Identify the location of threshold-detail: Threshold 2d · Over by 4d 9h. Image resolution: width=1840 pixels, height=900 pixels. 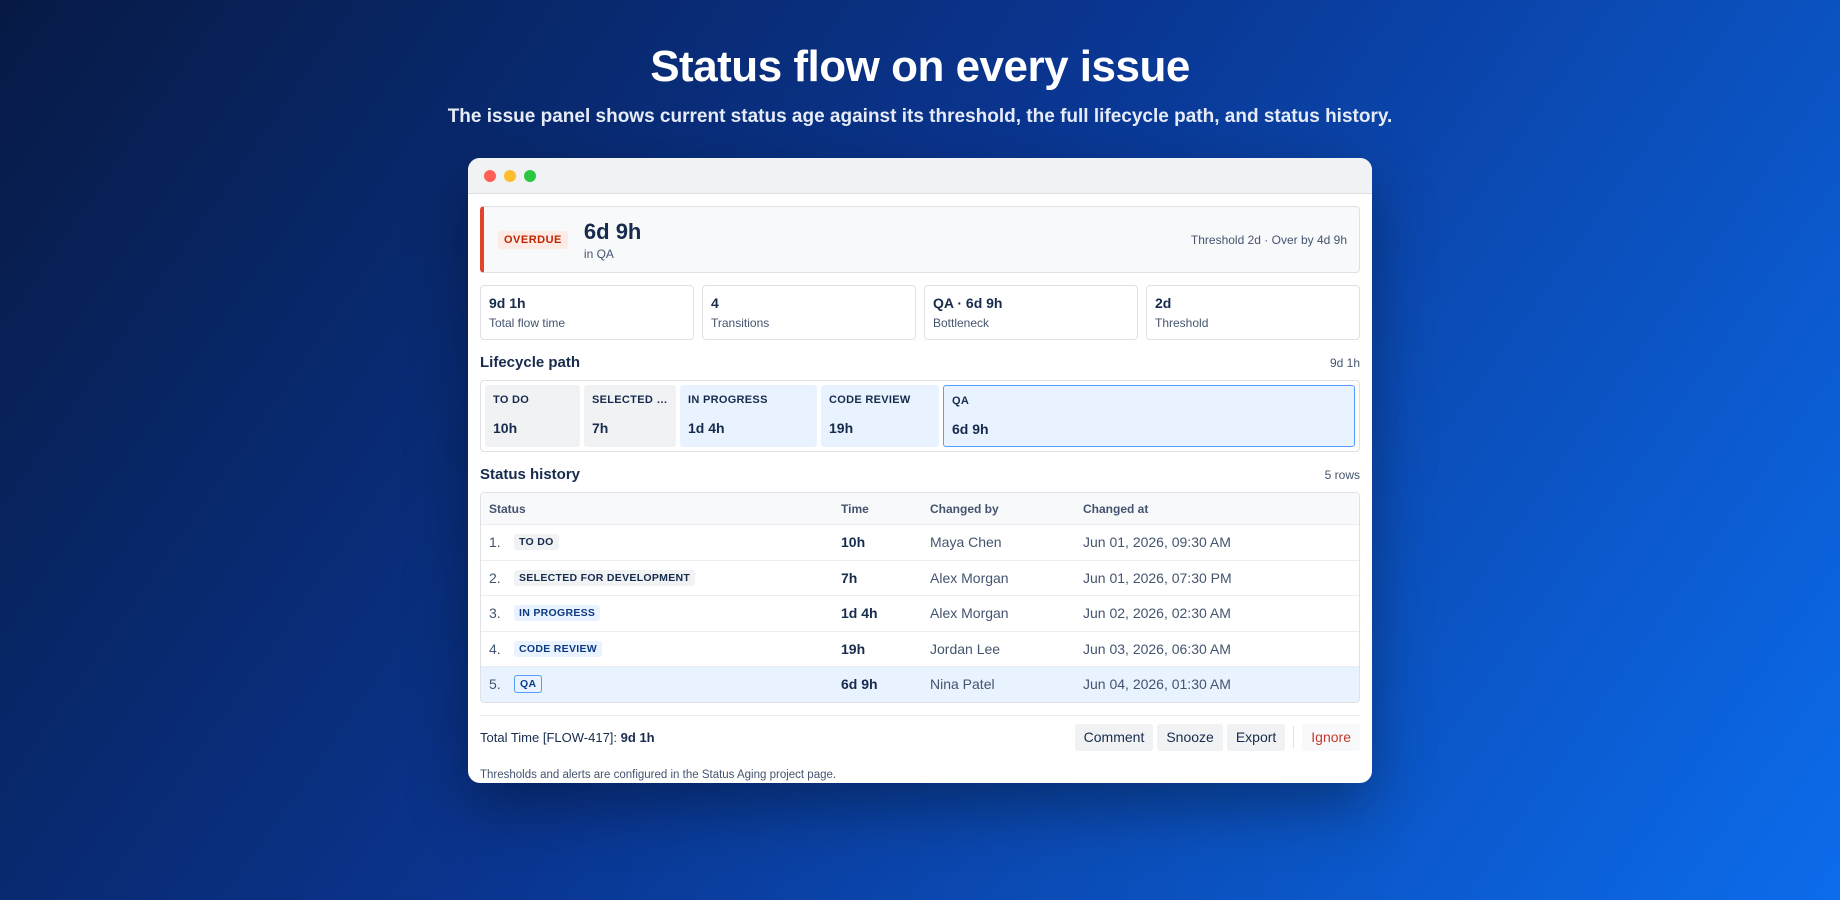
(1268, 240).